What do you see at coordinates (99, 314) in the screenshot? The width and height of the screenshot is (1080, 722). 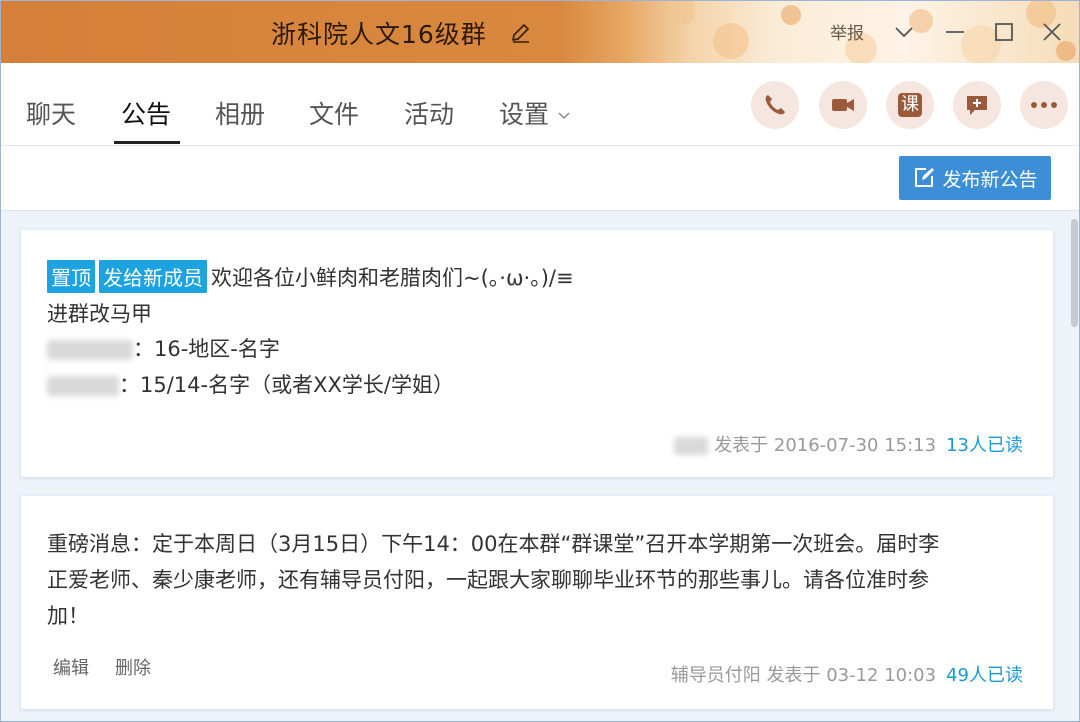 I see `announcement-text: 进群改马甲` at bounding box center [99, 314].